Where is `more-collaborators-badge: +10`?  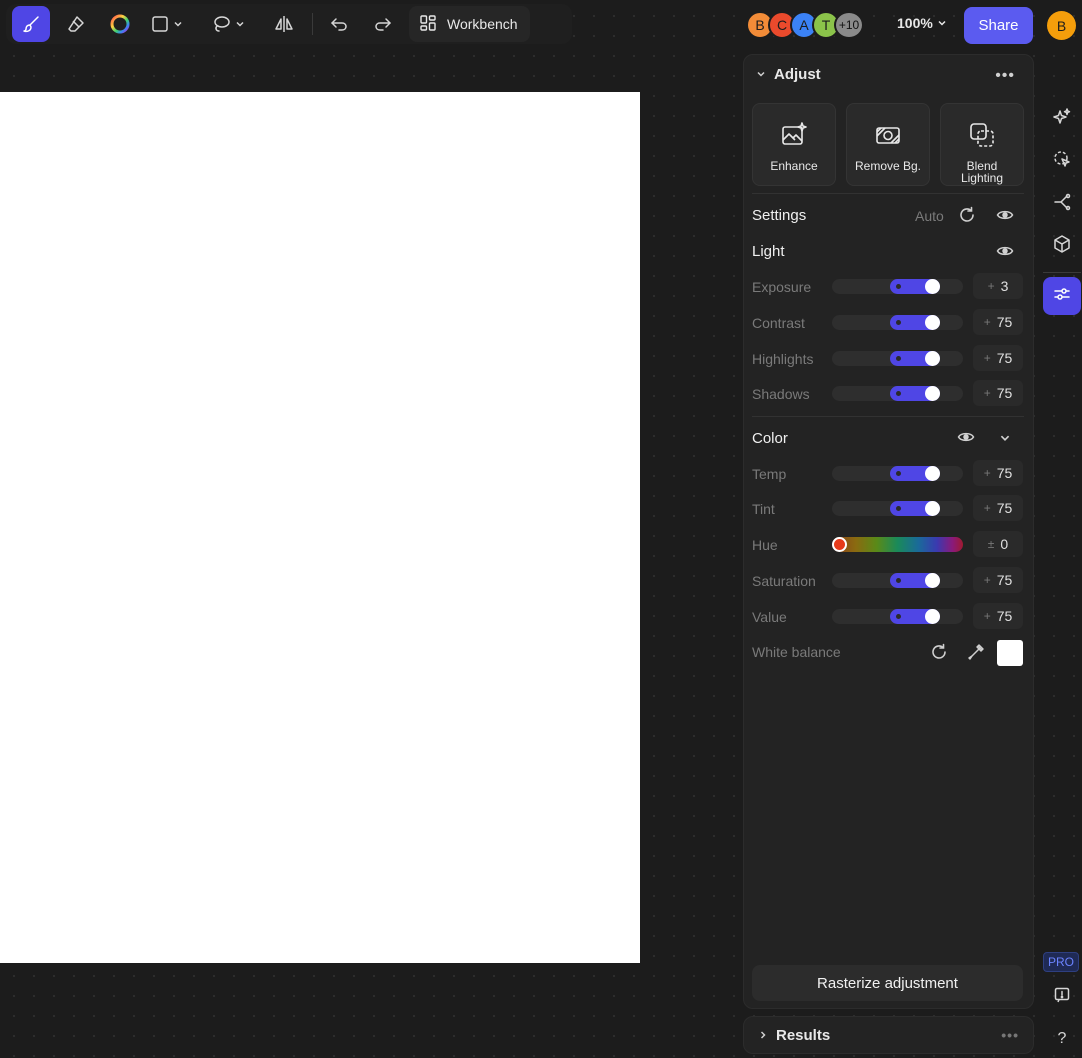 more-collaborators-badge: +10 is located at coordinates (849, 25).